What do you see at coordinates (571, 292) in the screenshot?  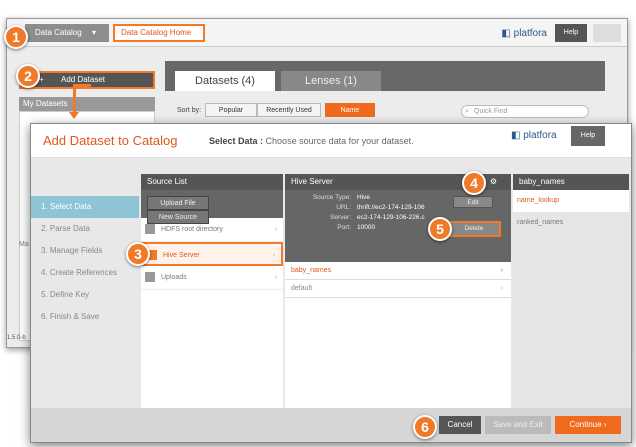 I see `baby-names-panel: baby_names name_lookup ranked_names` at bounding box center [571, 292].